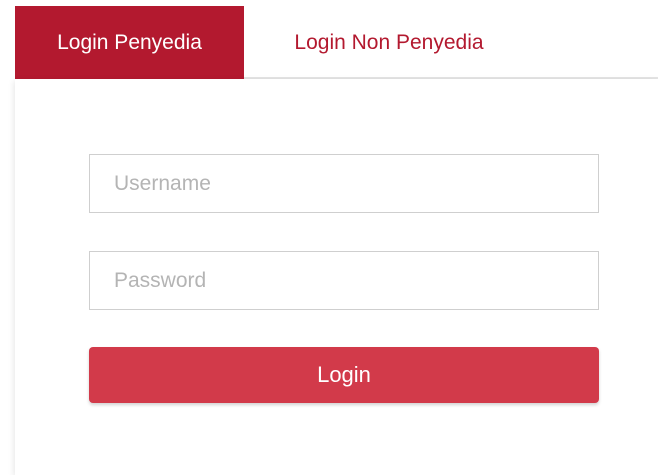  I want to click on password-input, so click(344, 280).